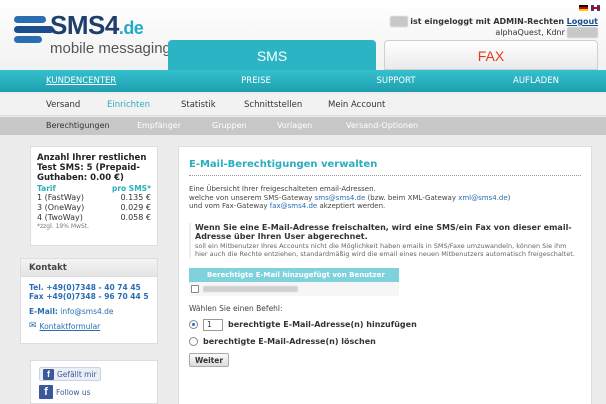  I want to click on tarif-row: 4 (TwoWay) 0.058 €, so click(94, 218).